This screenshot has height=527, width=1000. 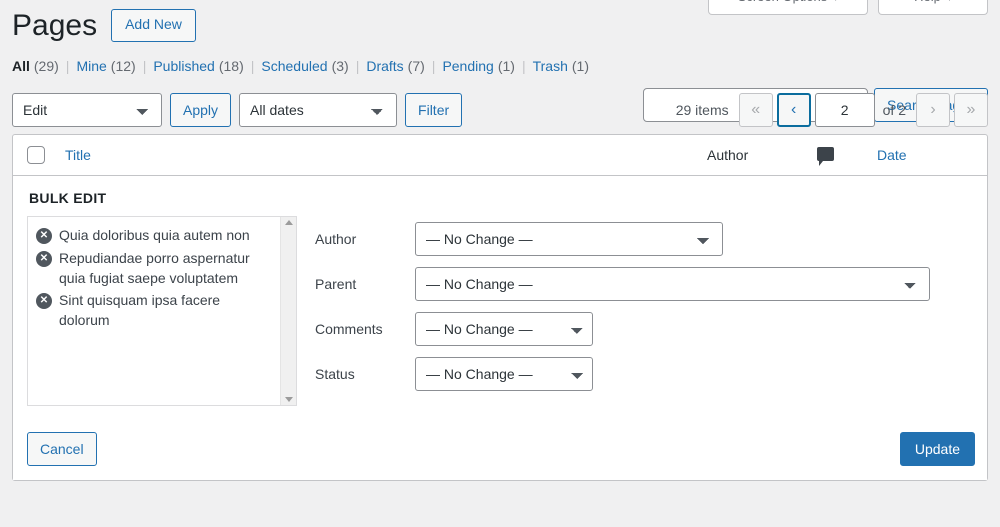 What do you see at coordinates (728, 155) in the screenshot?
I see `column-header-author-label: Author` at bounding box center [728, 155].